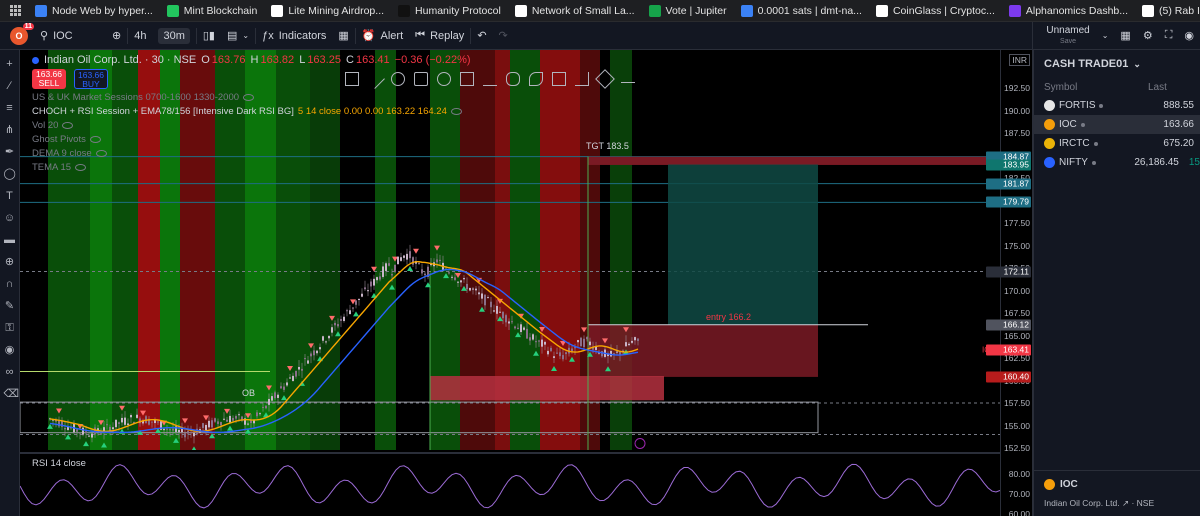 This screenshot has width=1200, height=516. What do you see at coordinates (252, 167) in the screenshot?
I see `indicator-row: TEMA 15` at bounding box center [252, 167].